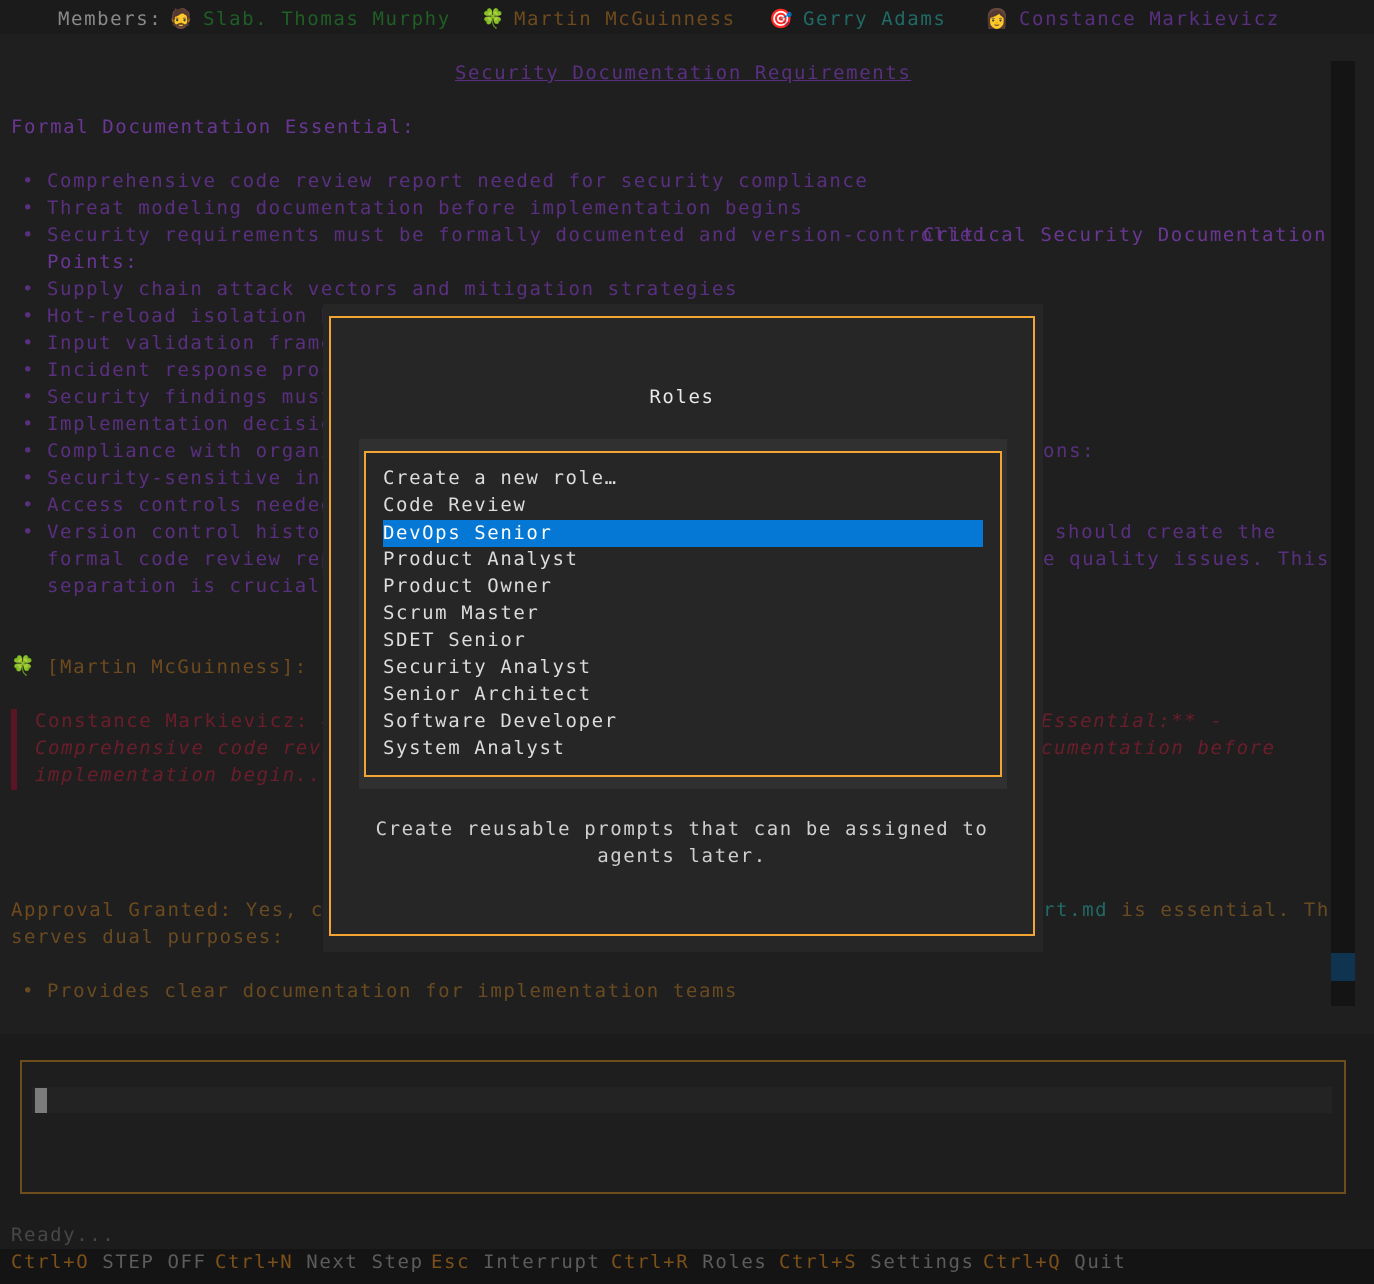 This screenshot has height=1284, width=1374. I want to click on message-input-frame, so click(683, 1127).